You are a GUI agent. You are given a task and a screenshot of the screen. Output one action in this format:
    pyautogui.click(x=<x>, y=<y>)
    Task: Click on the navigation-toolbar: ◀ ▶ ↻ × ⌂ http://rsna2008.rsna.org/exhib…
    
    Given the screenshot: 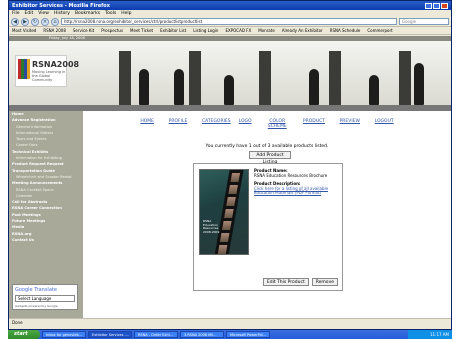 What is the action you would take?
    pyautogui.click(x=230, y=22)
    